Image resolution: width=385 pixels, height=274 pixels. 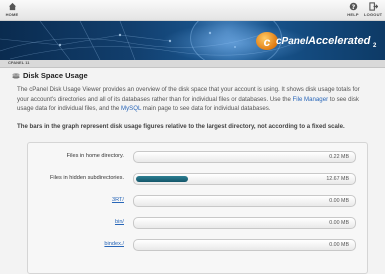 I want to click on help-icon: ?, so click(x=353, y=6).